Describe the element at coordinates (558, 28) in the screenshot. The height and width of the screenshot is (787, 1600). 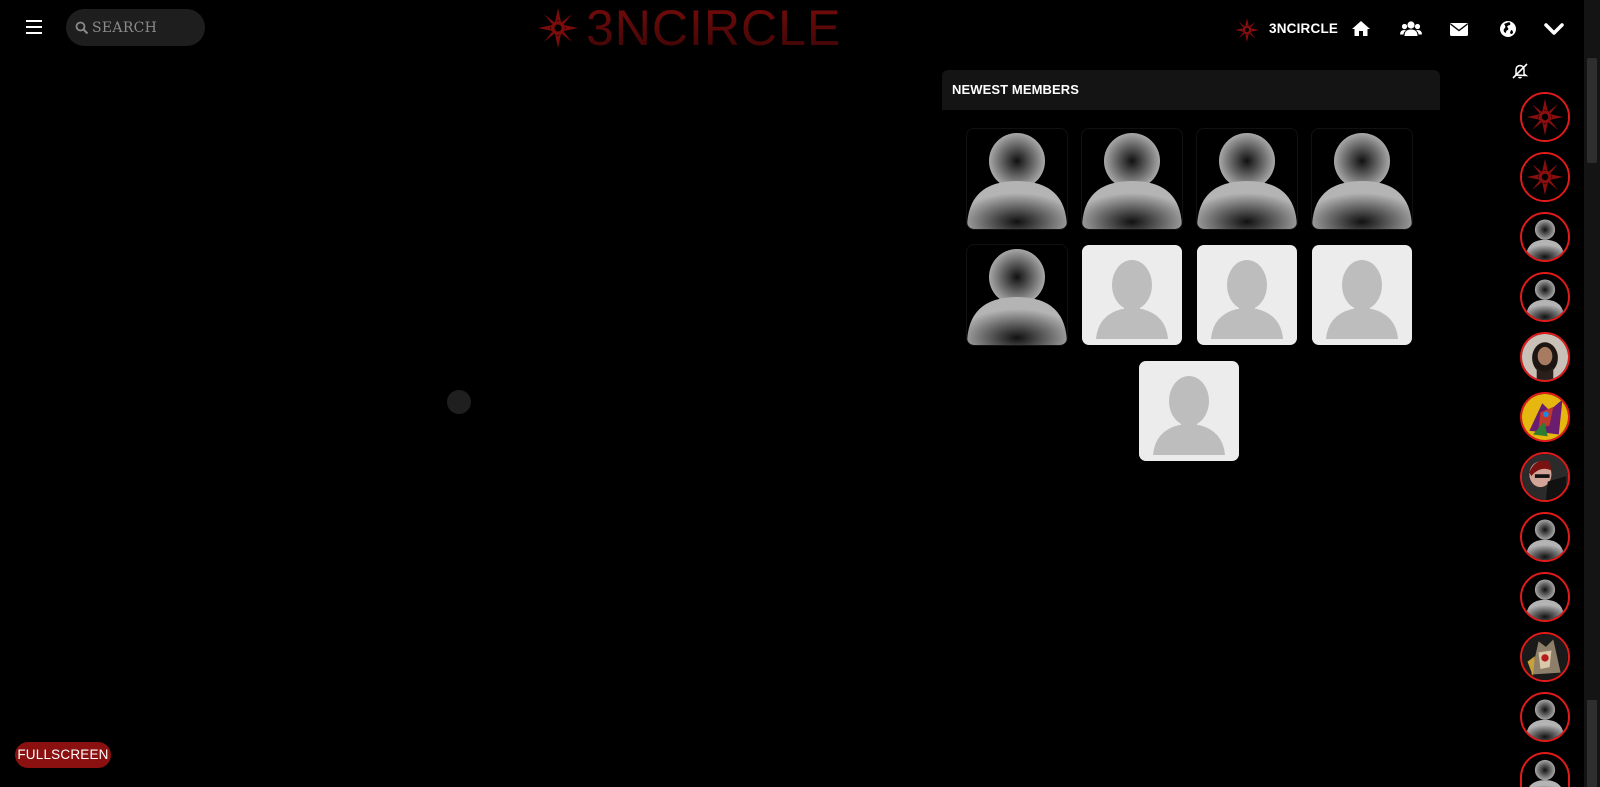
I see `logo-emblem-icon` at that location.